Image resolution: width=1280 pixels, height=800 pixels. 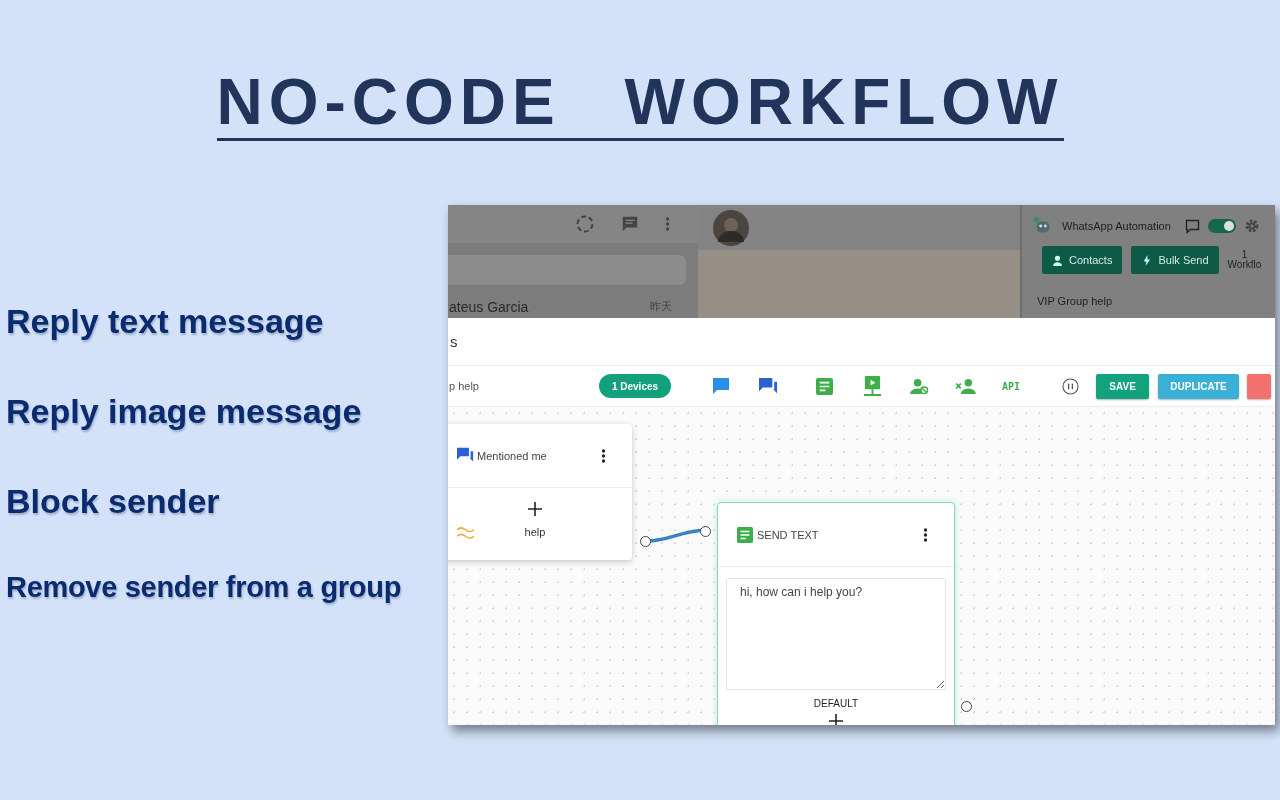 I want to click on settings-icon, so click(x=1251, y=226).